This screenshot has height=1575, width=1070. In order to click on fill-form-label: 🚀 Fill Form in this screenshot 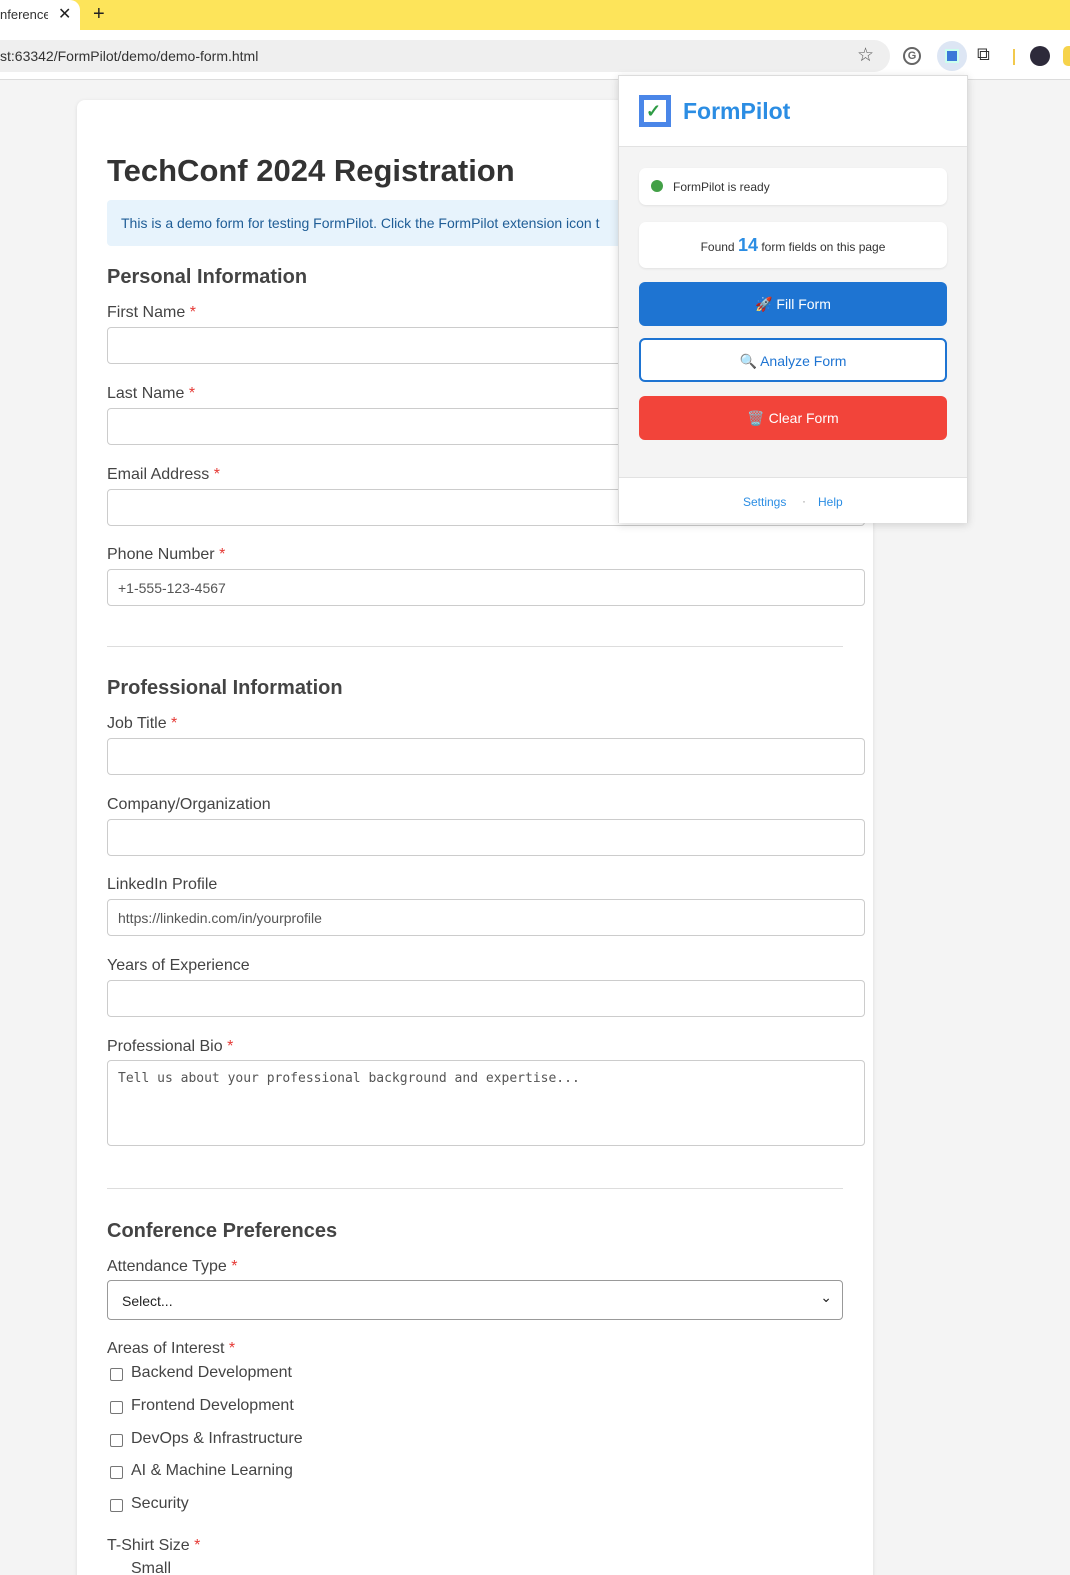, I will do `click(793, 304)`.